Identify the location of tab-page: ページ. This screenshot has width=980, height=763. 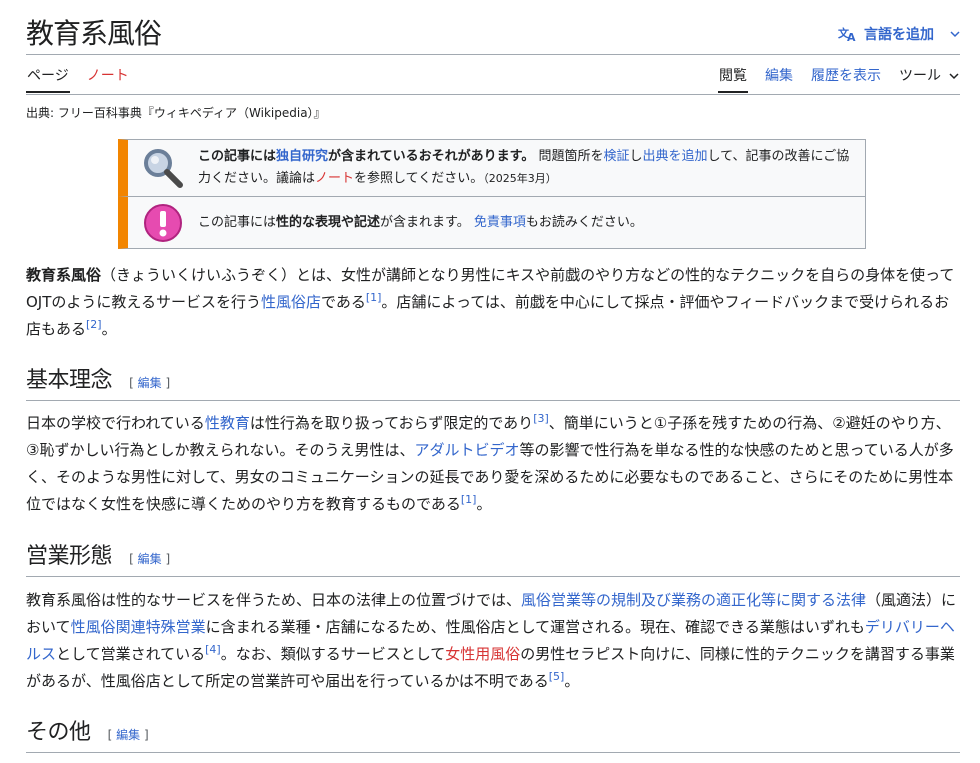
(48, 78).